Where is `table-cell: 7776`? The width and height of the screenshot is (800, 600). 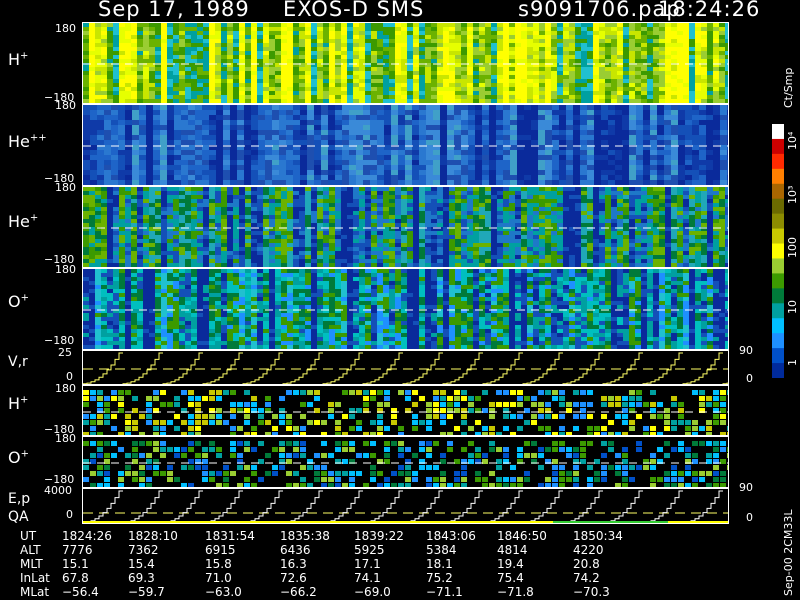 table-cell: 7776 is located at coordinates (77, 550).